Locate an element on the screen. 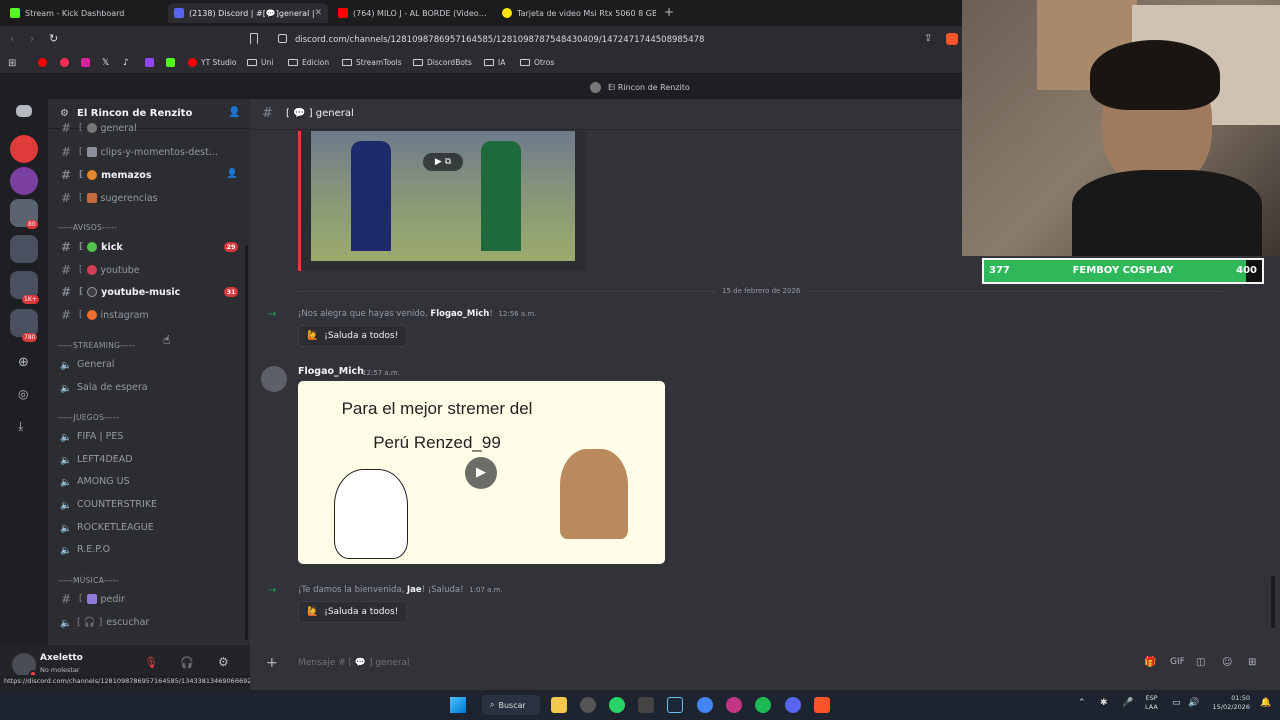 Image resolution: width=1280 pixels, height=720 pixels. settings-gear-icon: ⚙ is located at coordinates (223, 662).